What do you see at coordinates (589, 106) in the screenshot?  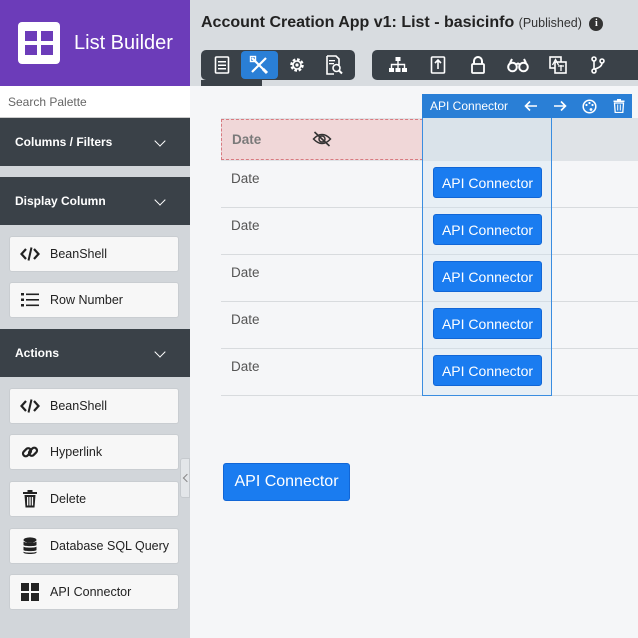 I see `palette-icon` at bounding box center [589, 106].